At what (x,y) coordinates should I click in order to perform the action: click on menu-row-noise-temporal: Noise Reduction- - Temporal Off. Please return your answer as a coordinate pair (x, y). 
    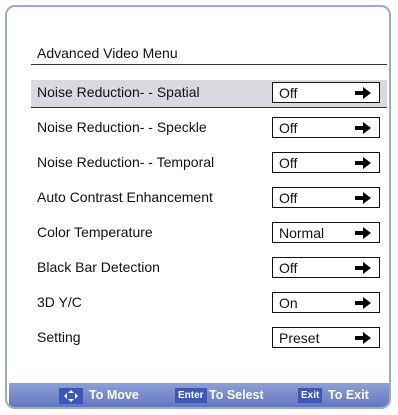
    Looking at the image, I should click on (209, 163).